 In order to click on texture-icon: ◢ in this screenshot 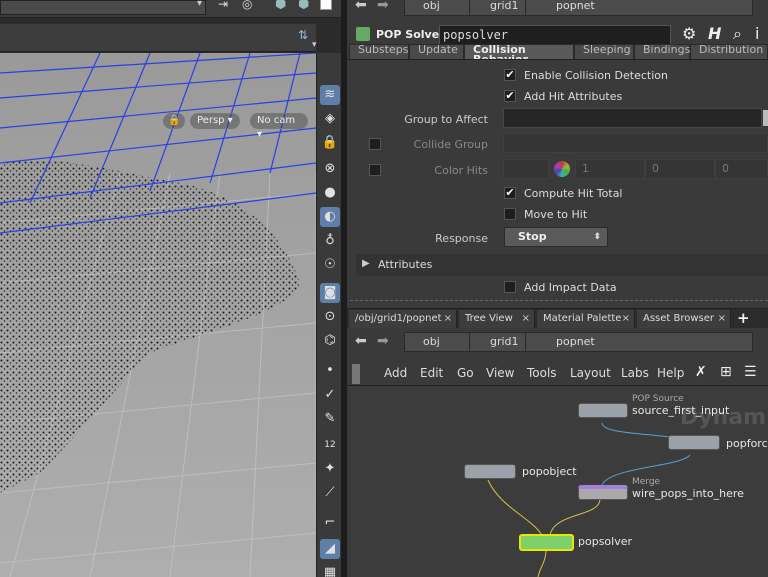, I will do `click(330, 549)`.